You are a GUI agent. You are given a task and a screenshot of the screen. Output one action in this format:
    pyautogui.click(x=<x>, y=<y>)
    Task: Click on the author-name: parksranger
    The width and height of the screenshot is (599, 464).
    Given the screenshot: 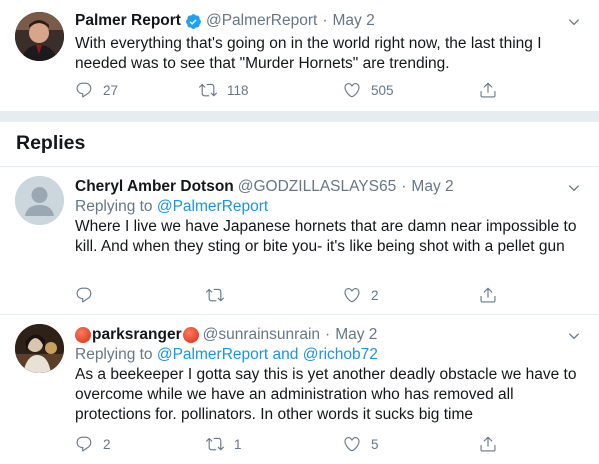 What is the action you would take?
    pyautogui.click(x=137, y=335)
    